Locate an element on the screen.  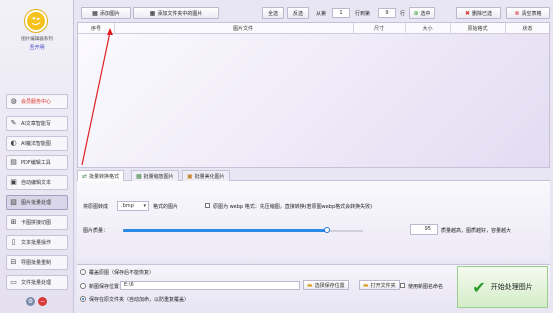
to-row-input: 9 is located at coordinates (387, 13).